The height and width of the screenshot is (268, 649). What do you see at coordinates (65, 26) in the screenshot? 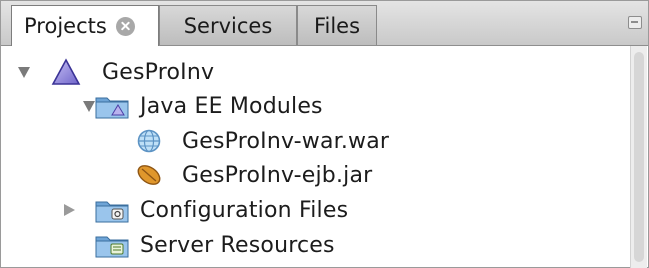
I see `tab-projects-label: Projects` at bounding box center [65, 26].